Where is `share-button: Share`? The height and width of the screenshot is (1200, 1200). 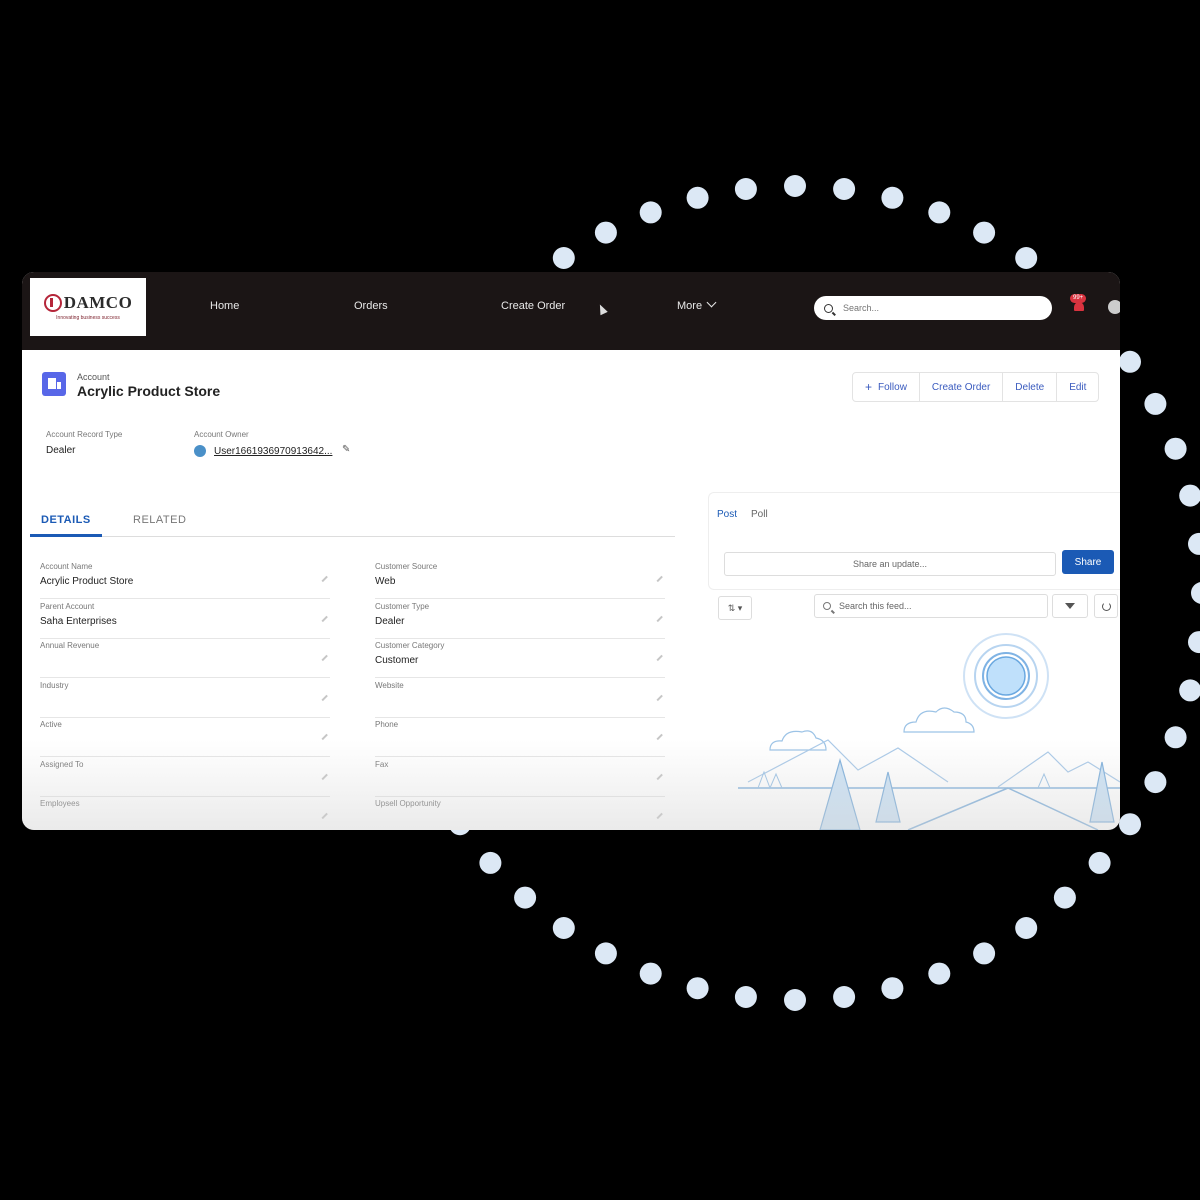
share-button: Share is located at coordinates (1088, 562).